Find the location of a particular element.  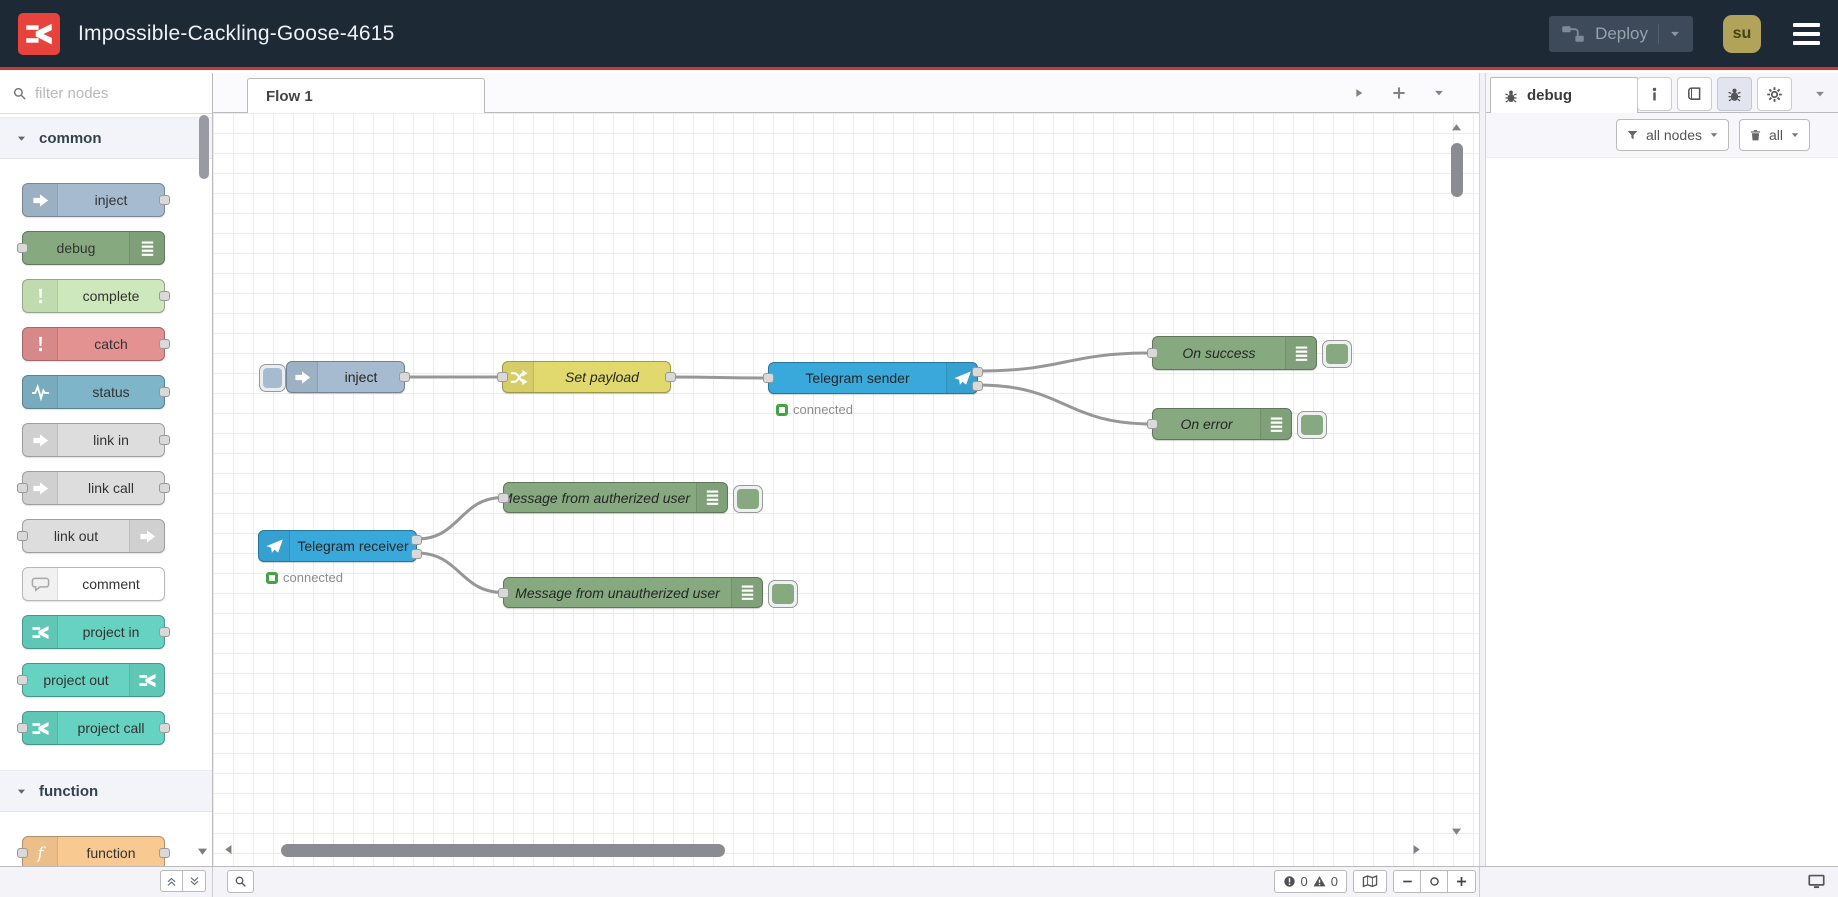

palette-node-status: status is located at coordinates (96, 392).